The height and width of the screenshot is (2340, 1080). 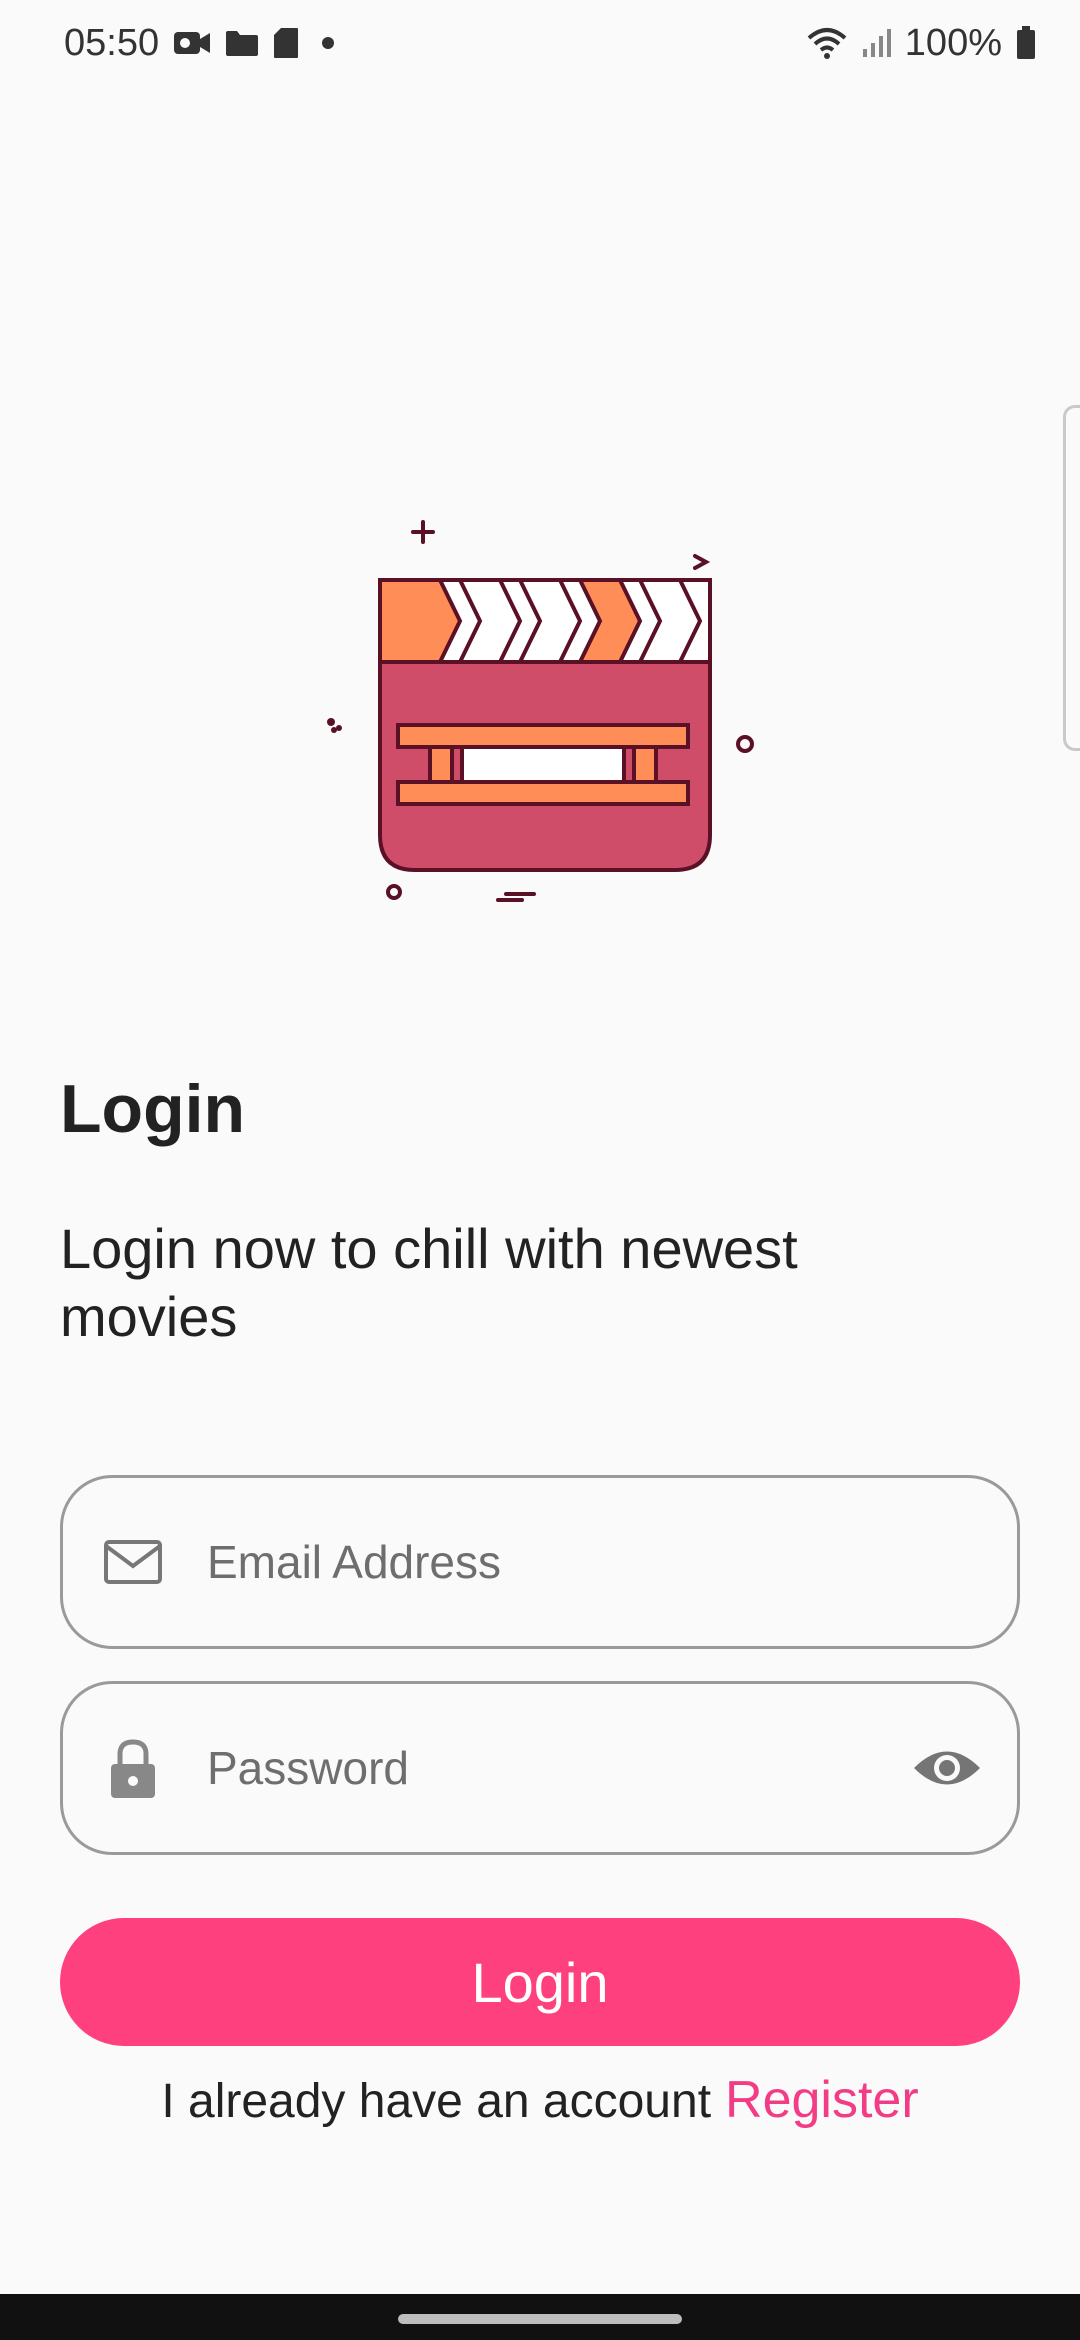 I want to click on status-bar: 05:50 100%, so click(x=540, y=43).